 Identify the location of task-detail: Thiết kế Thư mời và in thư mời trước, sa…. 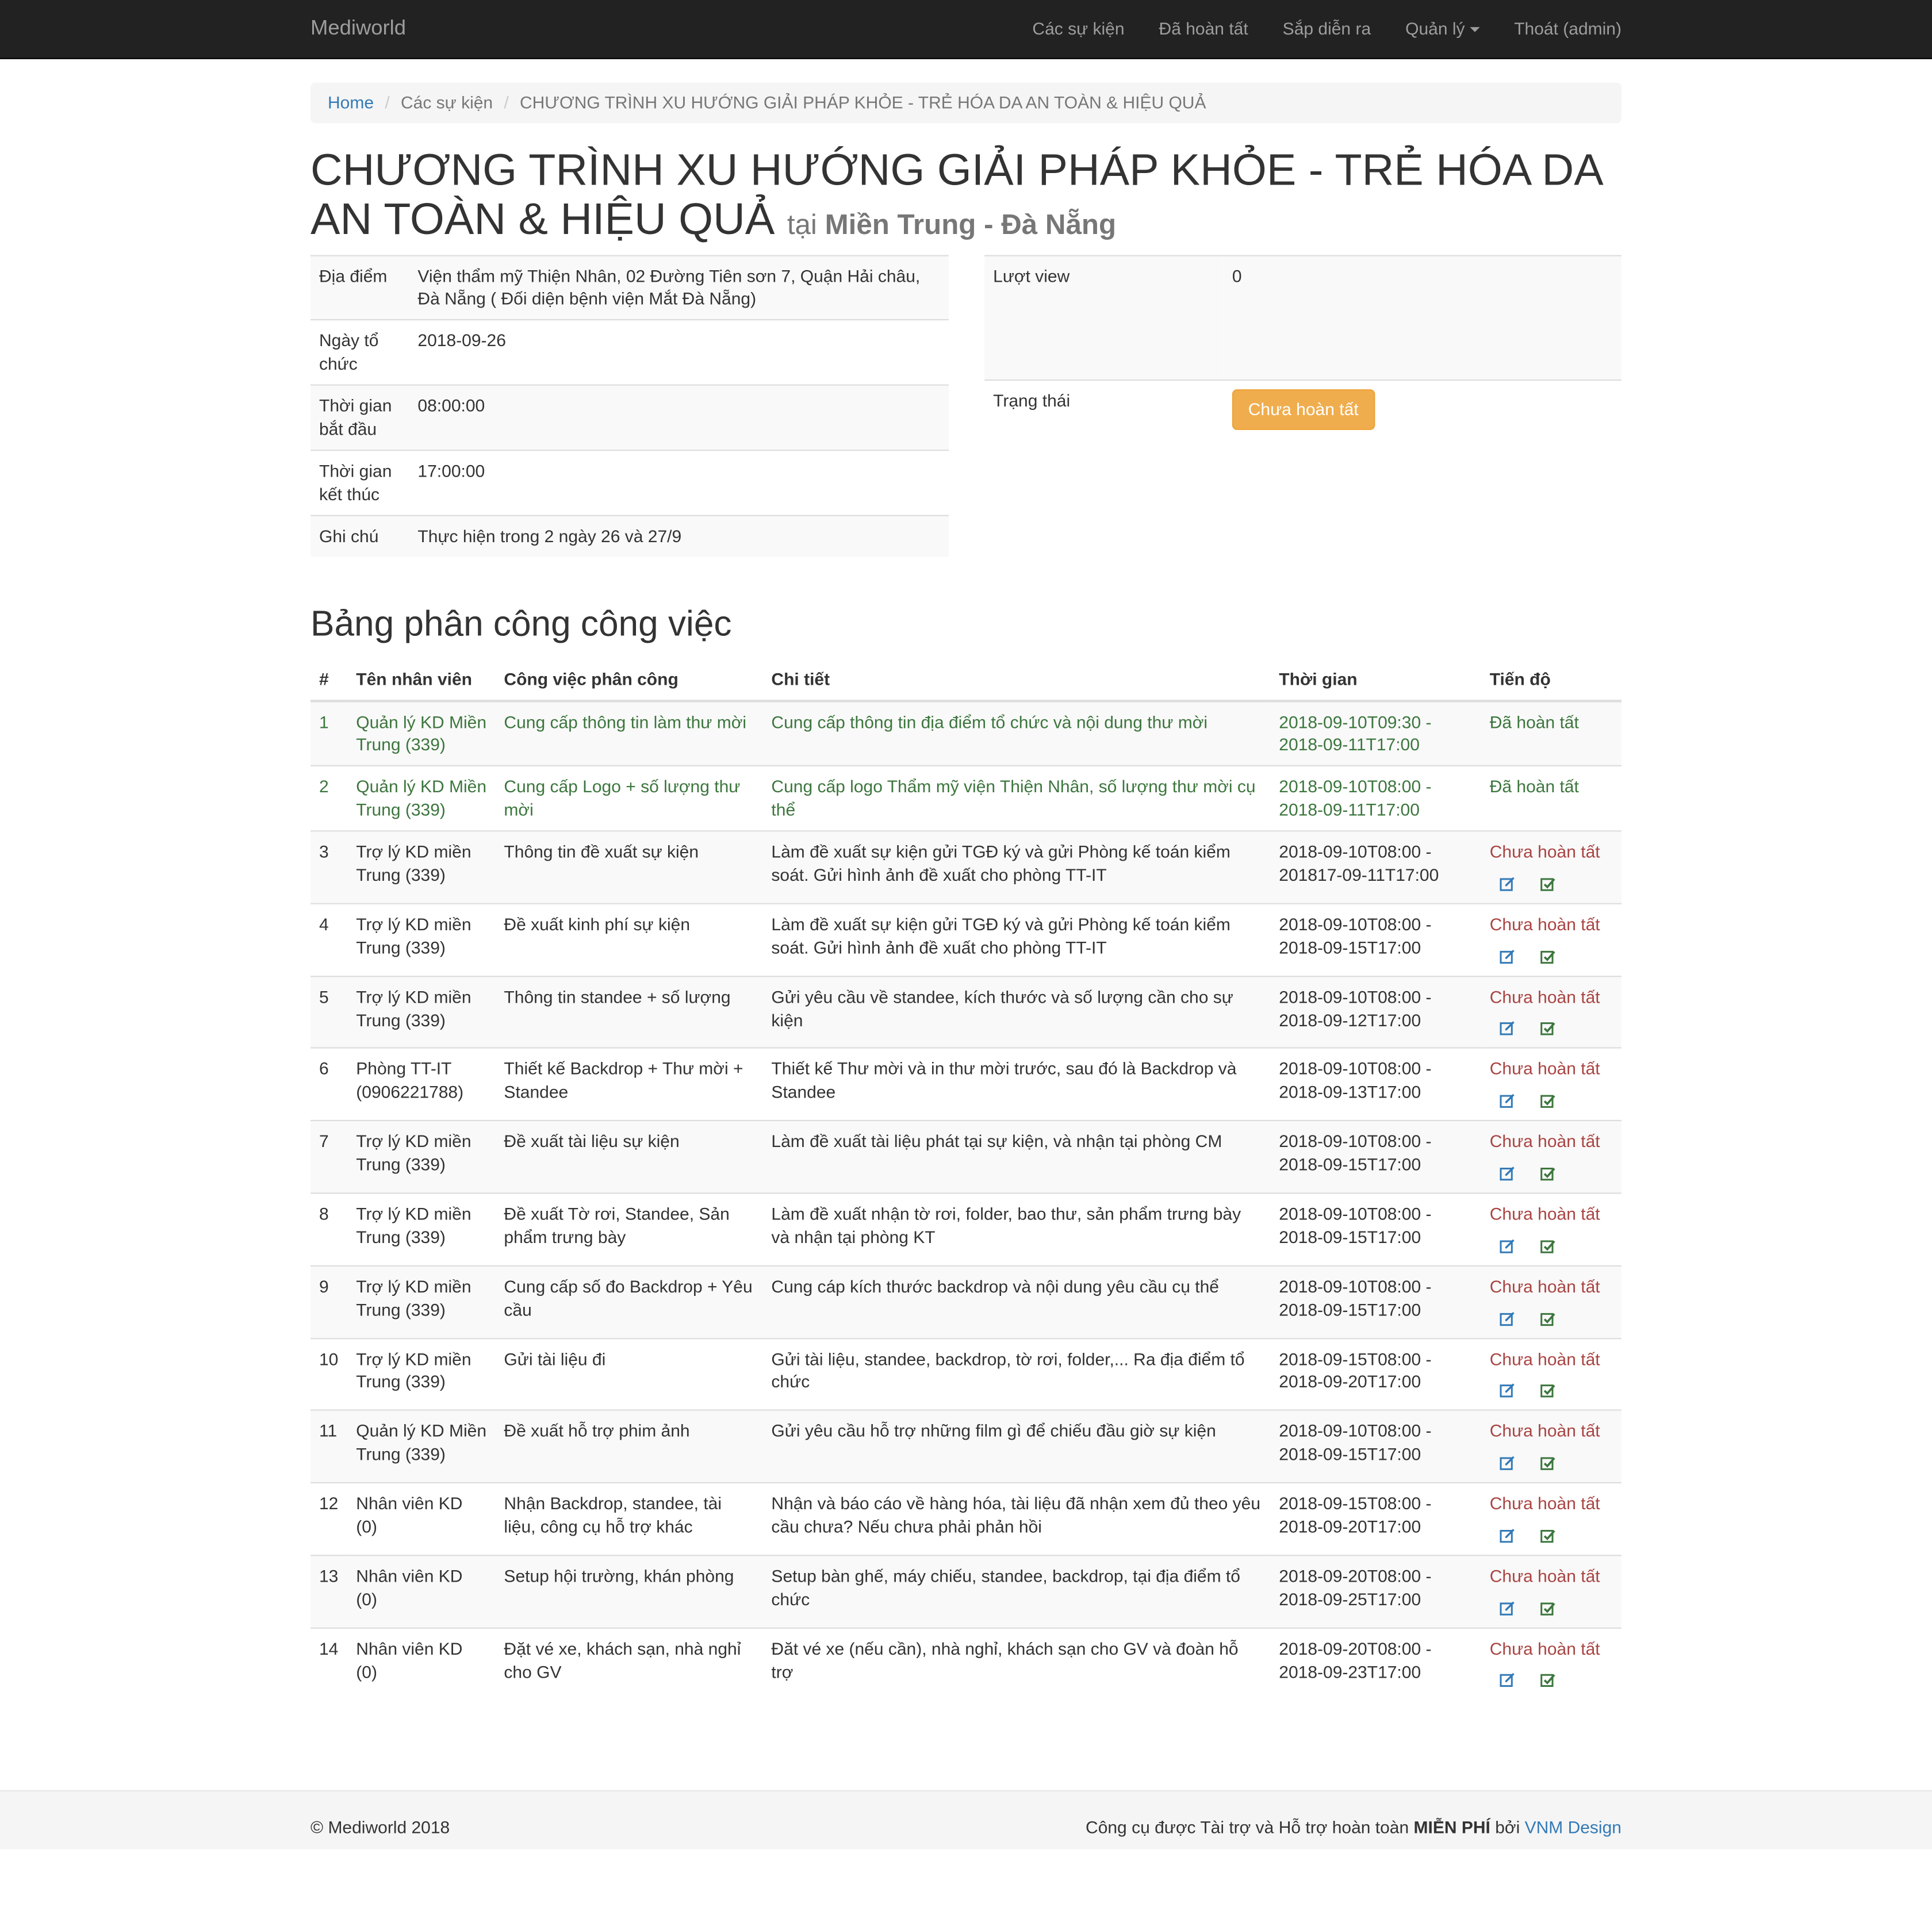
(1016, 1084).